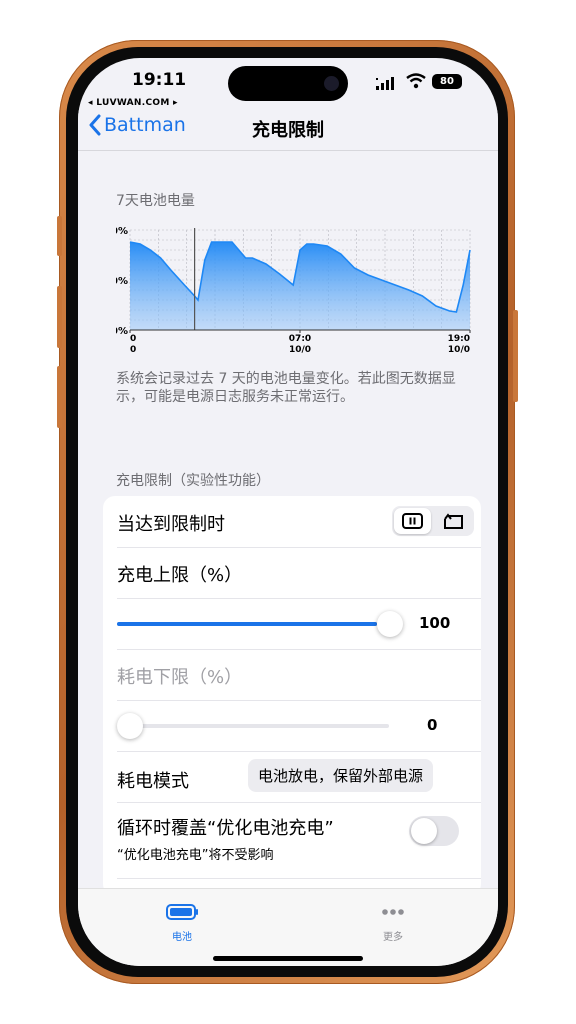 This screenshot has width=576, height=1024. What do you see at coordinates (193, 481) in the screenshot?
I see `charge-limit-section-header: 充电限制（实验性功能）` at bounding box center [193, 481].